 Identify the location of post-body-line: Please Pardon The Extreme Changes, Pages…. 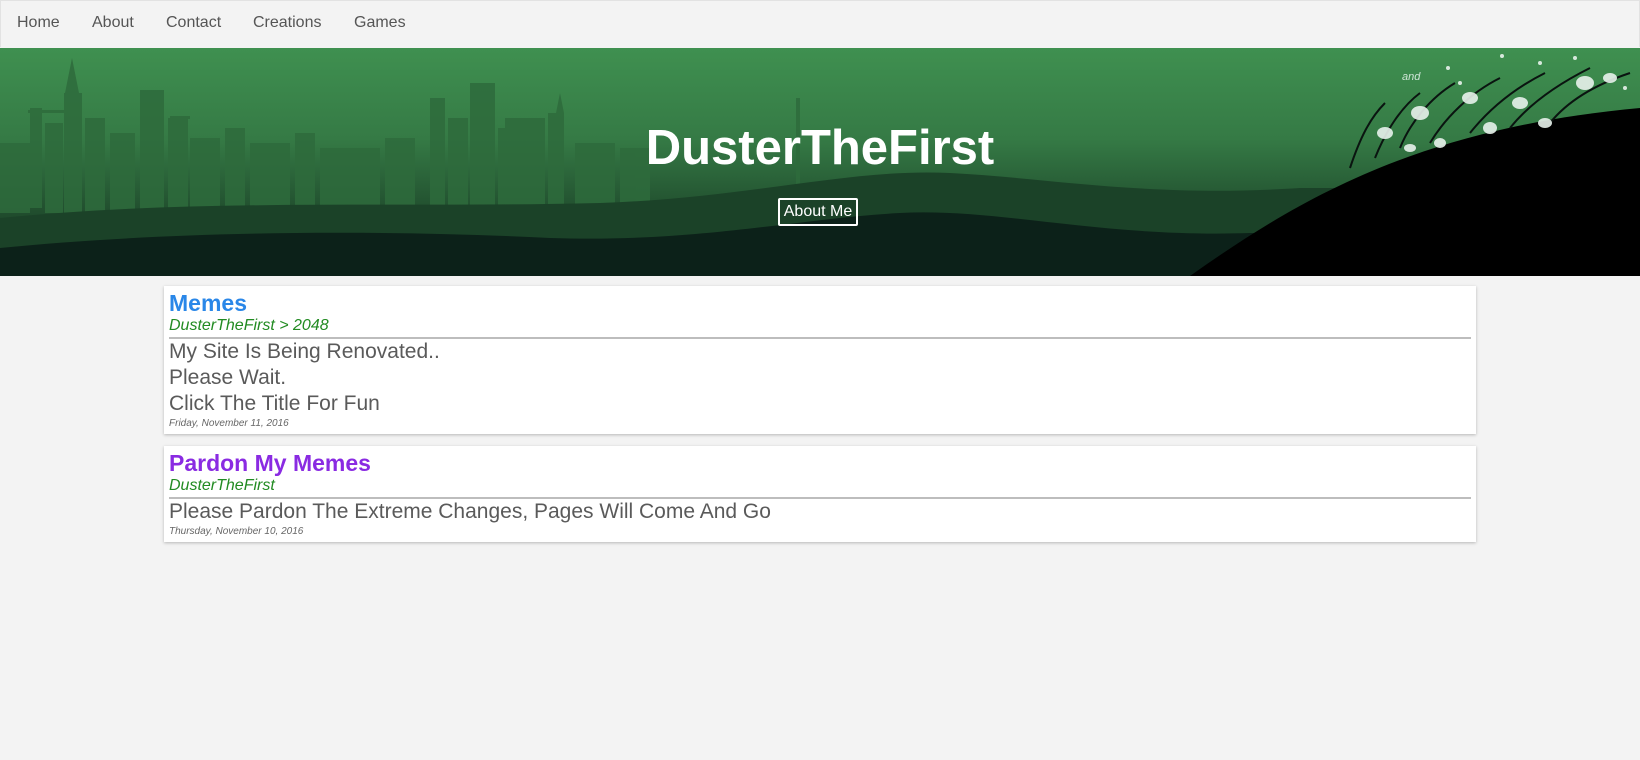
(470, 511).